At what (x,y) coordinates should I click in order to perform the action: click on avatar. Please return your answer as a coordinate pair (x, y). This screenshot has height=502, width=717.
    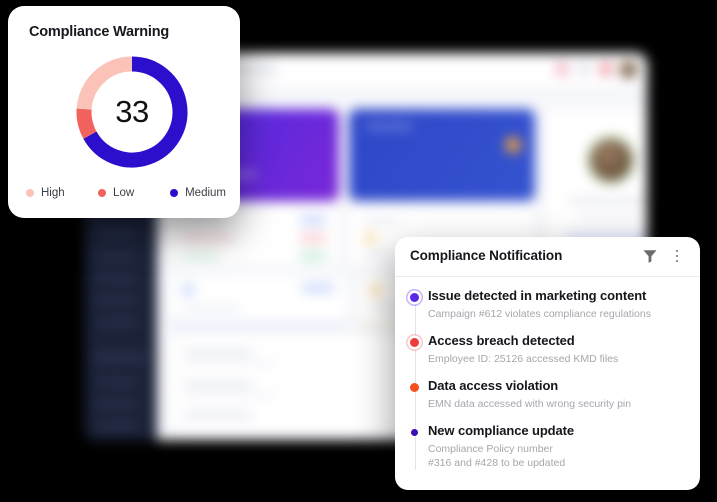
    Looking at the image, I should click on (628, 69).